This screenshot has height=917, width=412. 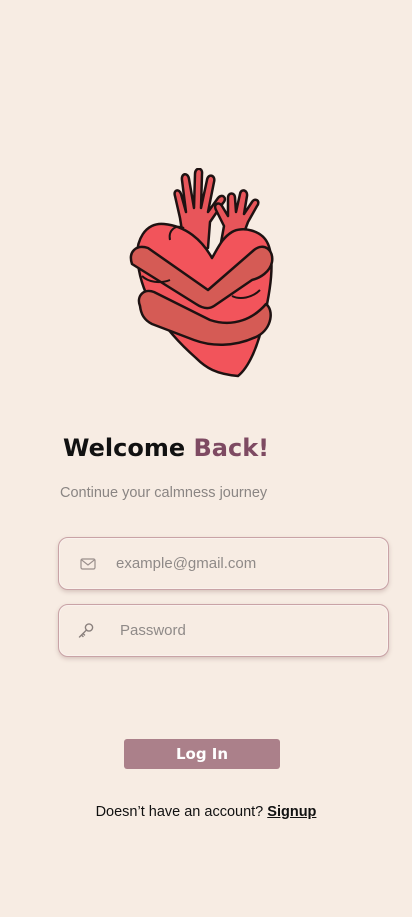 What do you see at coordinates (248, 630) in the screenshot?
I see `password-input` at bounding box center [248, 630].